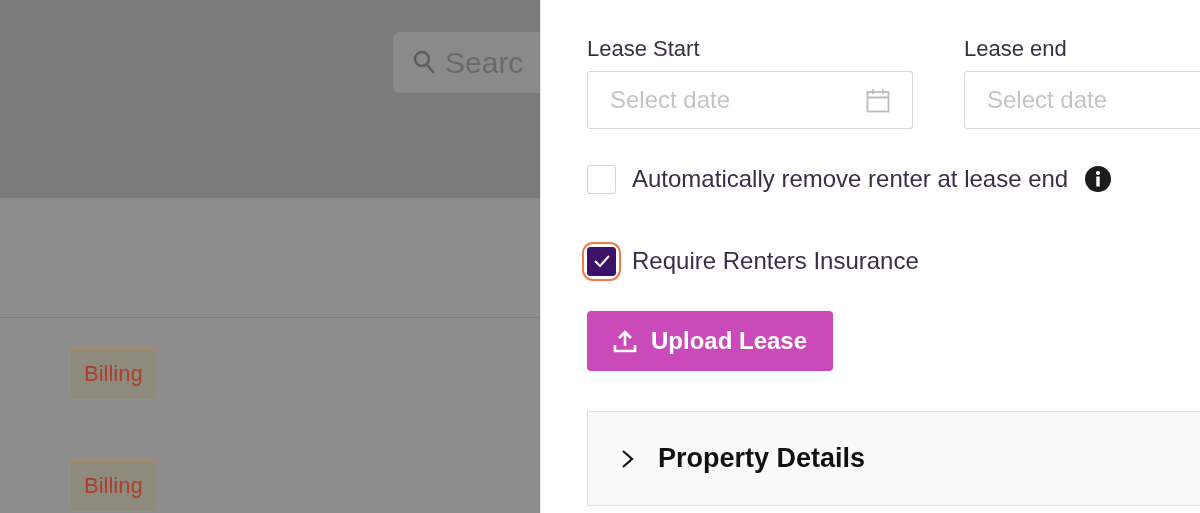 This screenshot has height=513, width=1200. What do you see at coordinates (1098, 179) in the screenshot?
I see `info-icon` at bounding box center [1098, 179].